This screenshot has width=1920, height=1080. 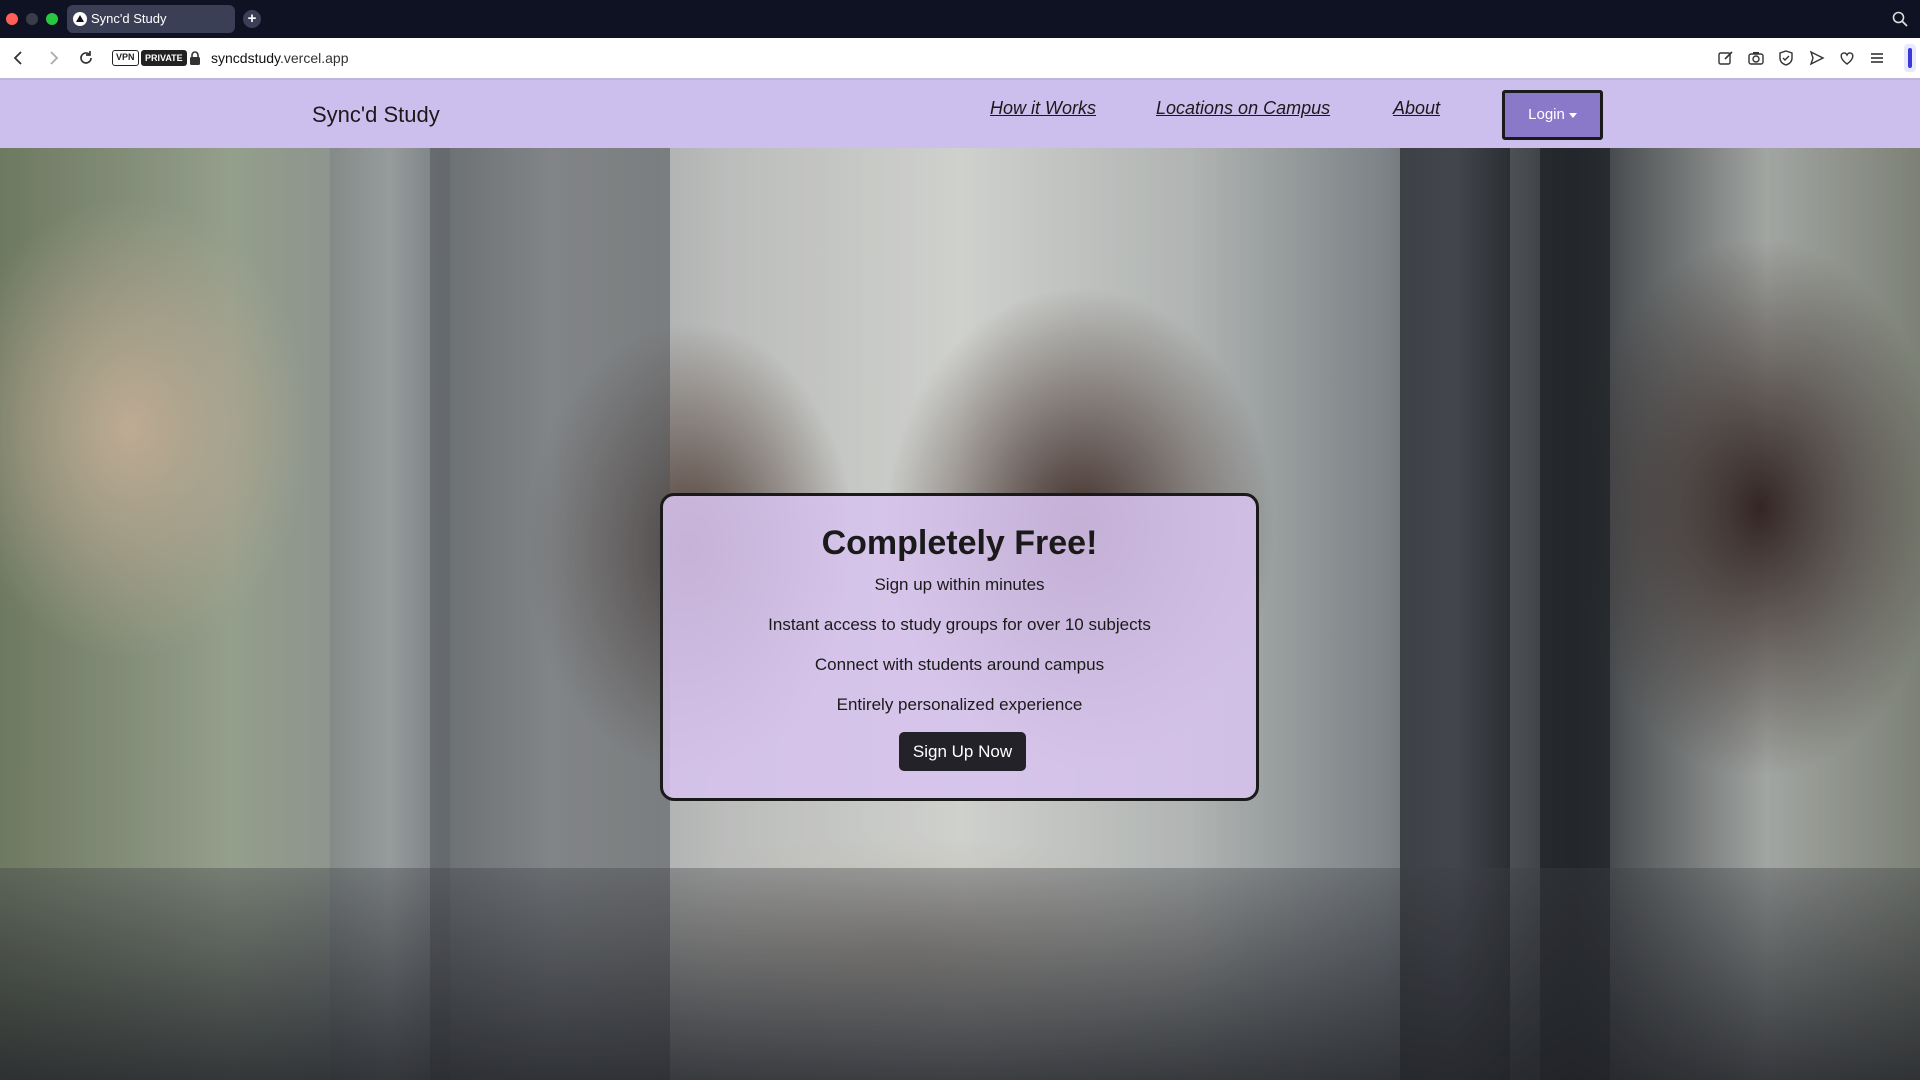 What do you see at coordinates (245, 58) in the screenshot?
I see `url-domain: syncdstudy` at bounding box center [245, 58].